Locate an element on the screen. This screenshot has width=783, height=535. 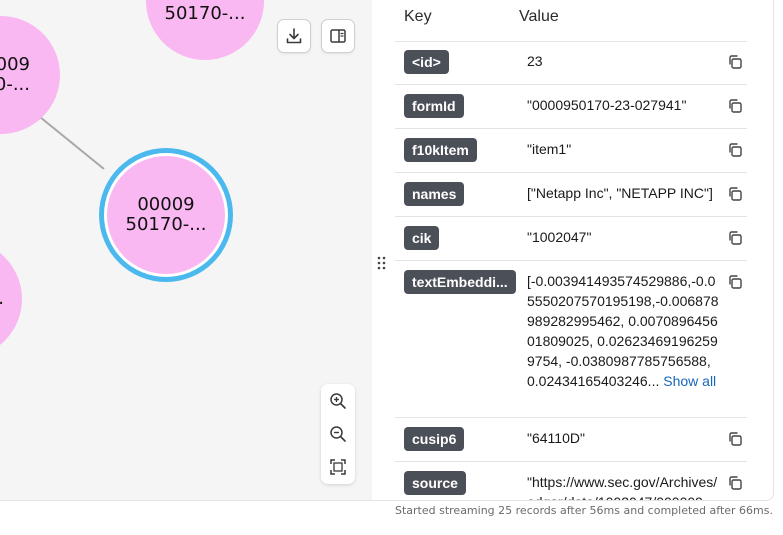
property-key: <id> is located at coordinates (426, 62).